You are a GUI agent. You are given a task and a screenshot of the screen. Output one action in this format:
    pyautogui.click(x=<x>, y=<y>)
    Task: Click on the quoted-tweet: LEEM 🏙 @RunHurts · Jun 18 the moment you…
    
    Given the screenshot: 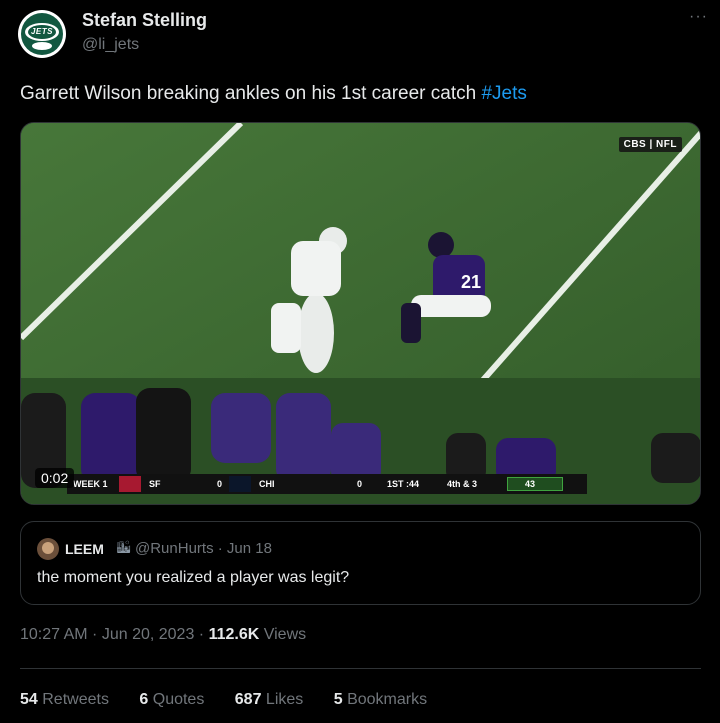 What is the action you would take?
    pyautogui.click(x=360, y=563)
    